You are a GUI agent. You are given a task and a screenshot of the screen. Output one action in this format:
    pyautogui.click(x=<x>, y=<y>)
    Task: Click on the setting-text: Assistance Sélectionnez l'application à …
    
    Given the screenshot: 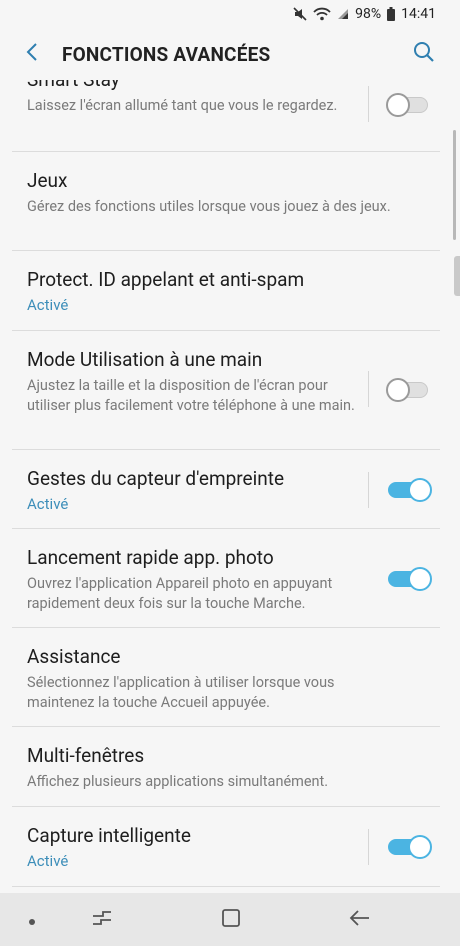 What is the action you would take?
    pyautogui.click(x=212, y=678)
    